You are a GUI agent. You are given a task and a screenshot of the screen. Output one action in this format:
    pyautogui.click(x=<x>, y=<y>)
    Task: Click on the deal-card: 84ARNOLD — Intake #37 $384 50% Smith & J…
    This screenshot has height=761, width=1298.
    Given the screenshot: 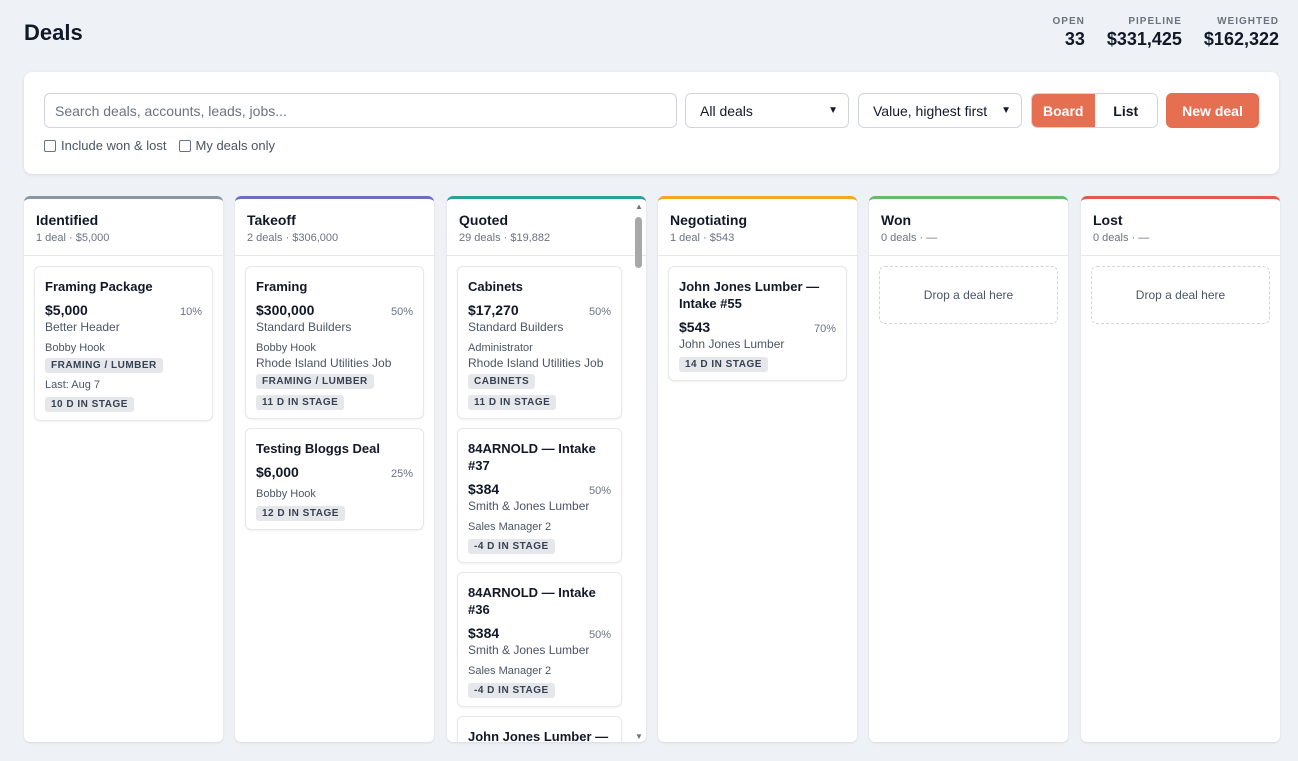 What is the action you would take?
    pyautogui.click(x=539, y=495)
    